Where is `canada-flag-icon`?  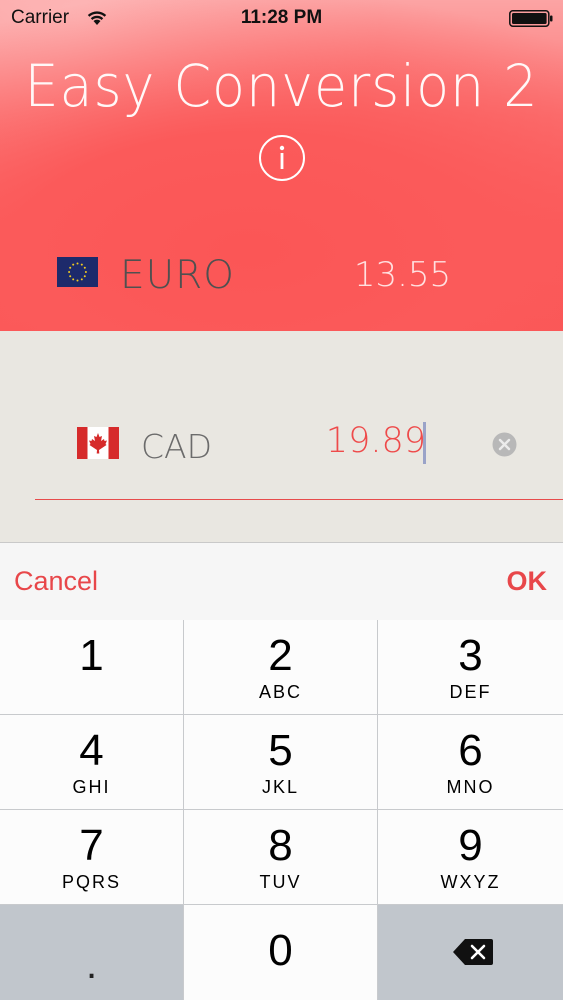
canada-flag-icon is located at coordinates (98, 443).